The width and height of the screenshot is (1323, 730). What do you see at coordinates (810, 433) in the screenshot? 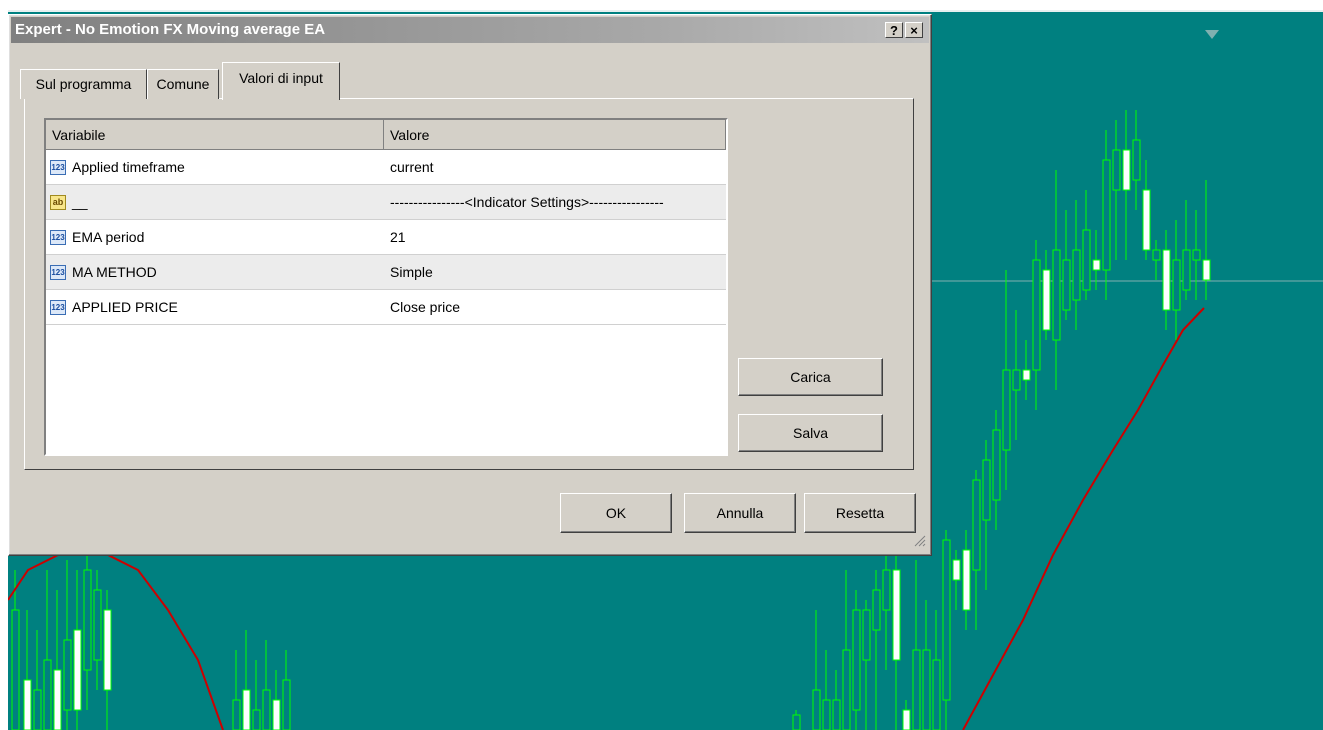
I see `save-button: Salva` at bounding box center [810, 433].